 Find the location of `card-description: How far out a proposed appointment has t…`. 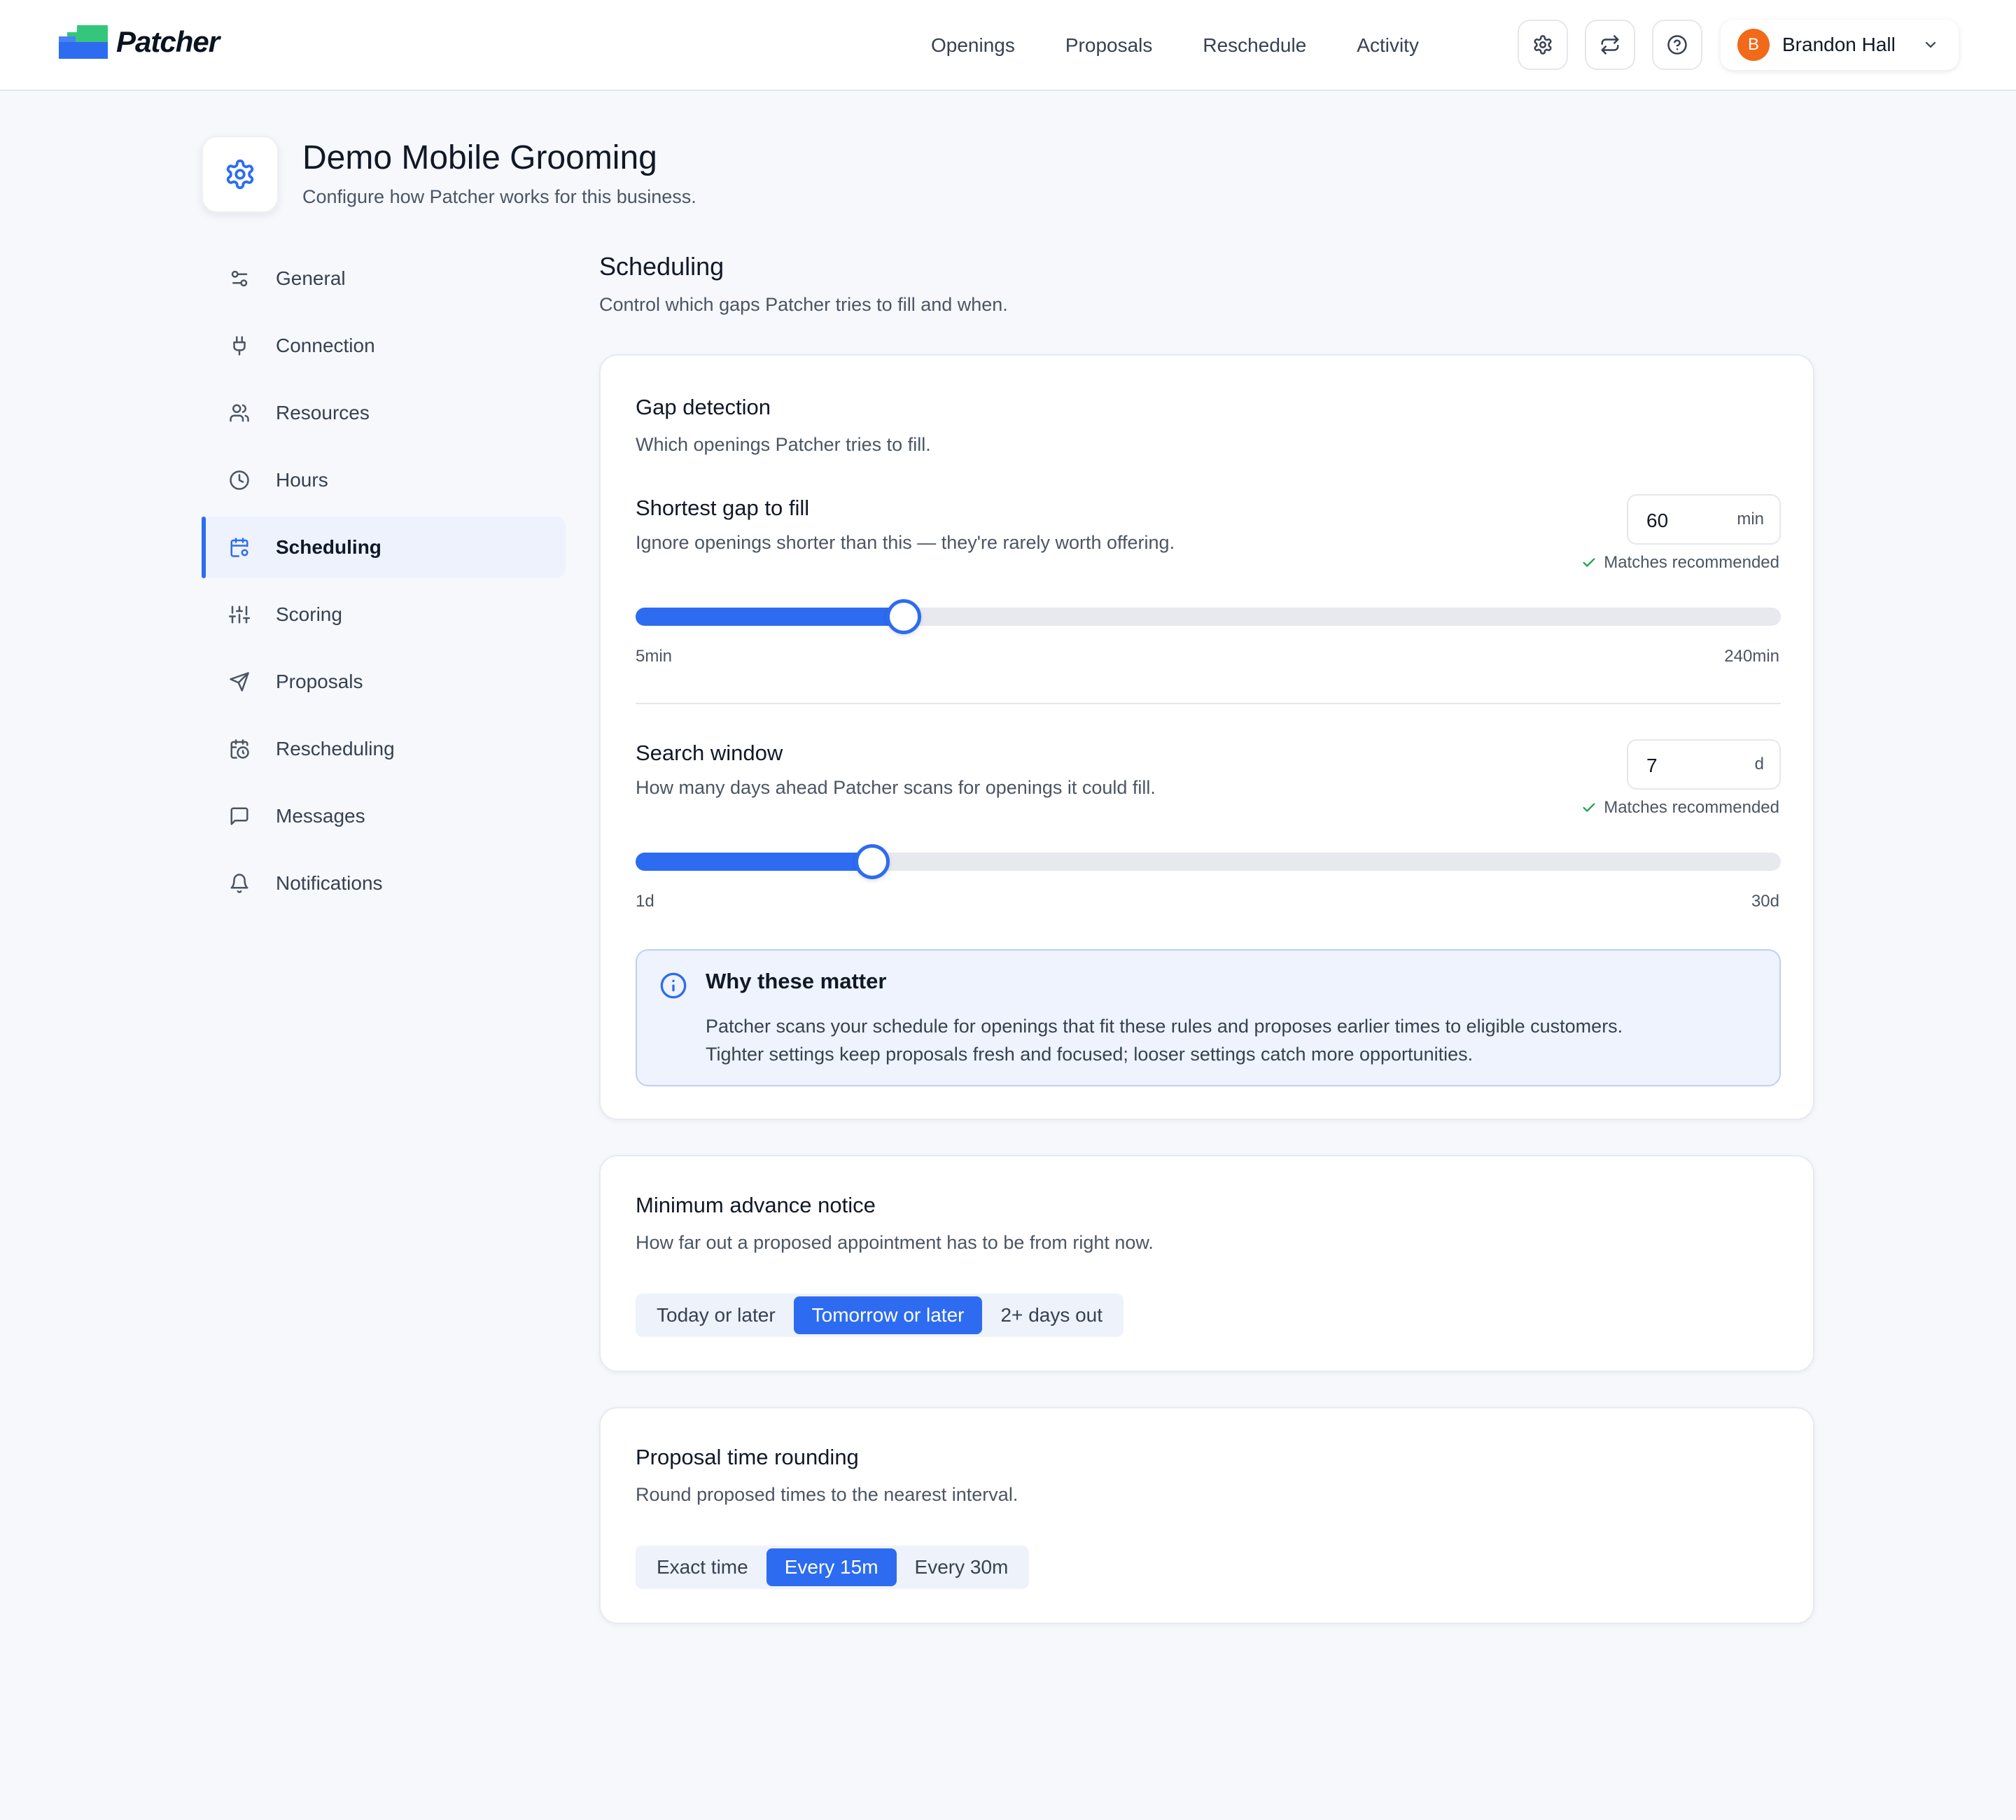

card-description: How far out a proposed appointment has t… is located at coordinates (895, 1242).